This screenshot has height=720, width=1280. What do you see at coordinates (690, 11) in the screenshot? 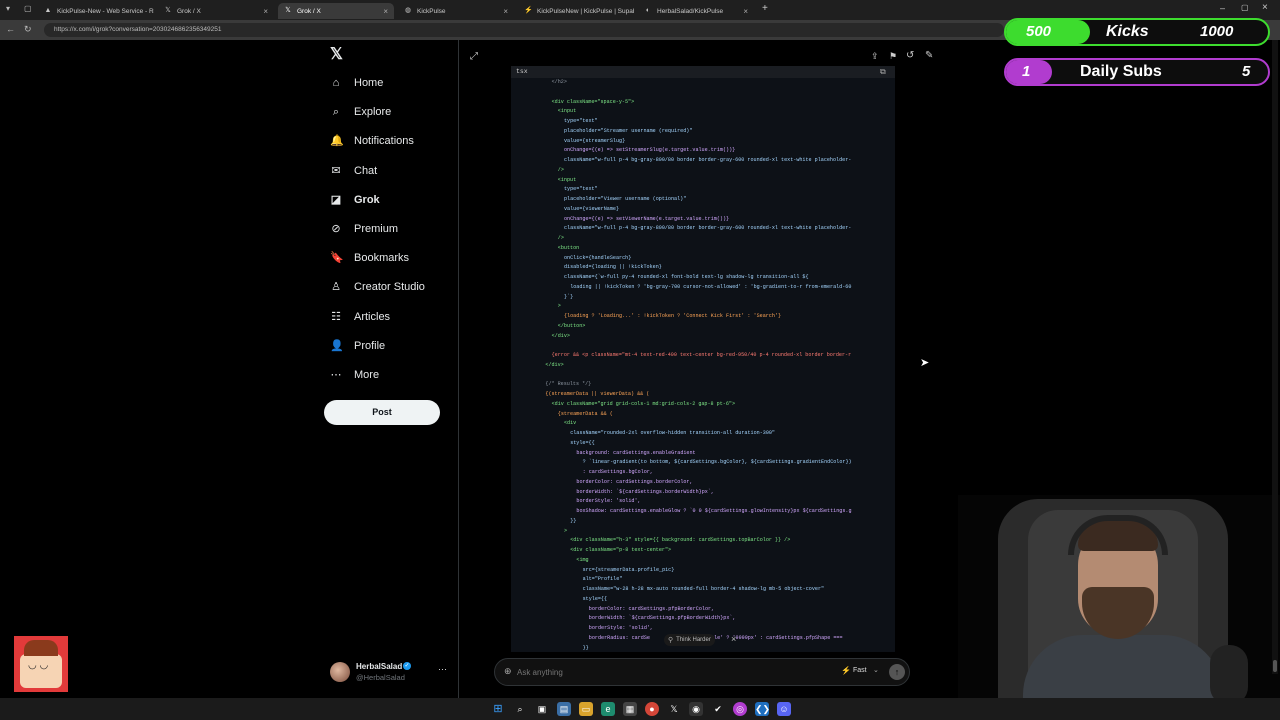
I see `tab-title: HerbalSalad/KickPulse` at bounding box center [690, 11].